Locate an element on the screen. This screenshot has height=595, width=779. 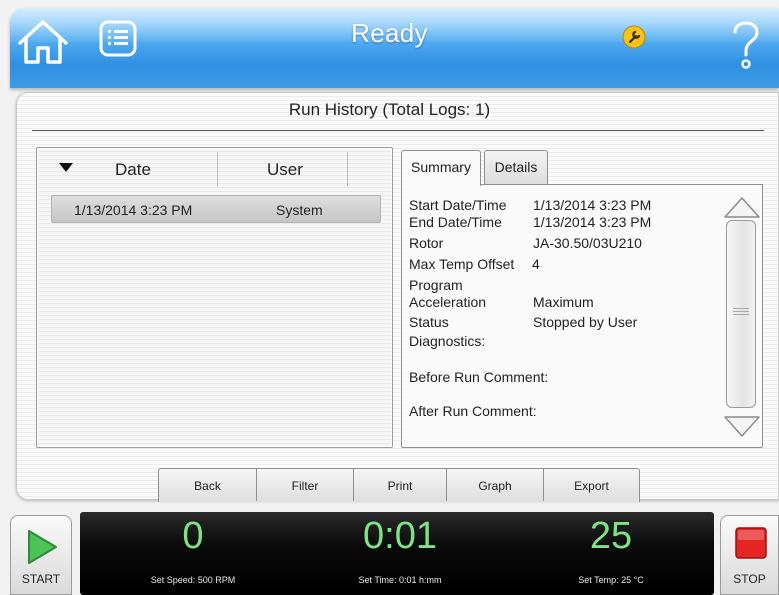
scroll-up-button is located at coordinates (742, 207).